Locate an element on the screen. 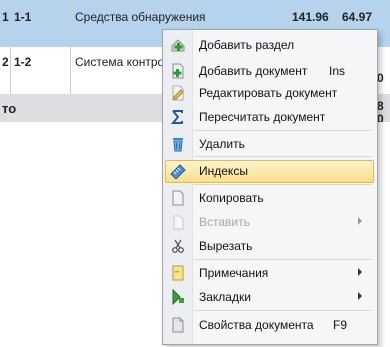 This screenshot has width=390, height=347. menu-item-notes: Примечания is located at coordinates (270, 273).